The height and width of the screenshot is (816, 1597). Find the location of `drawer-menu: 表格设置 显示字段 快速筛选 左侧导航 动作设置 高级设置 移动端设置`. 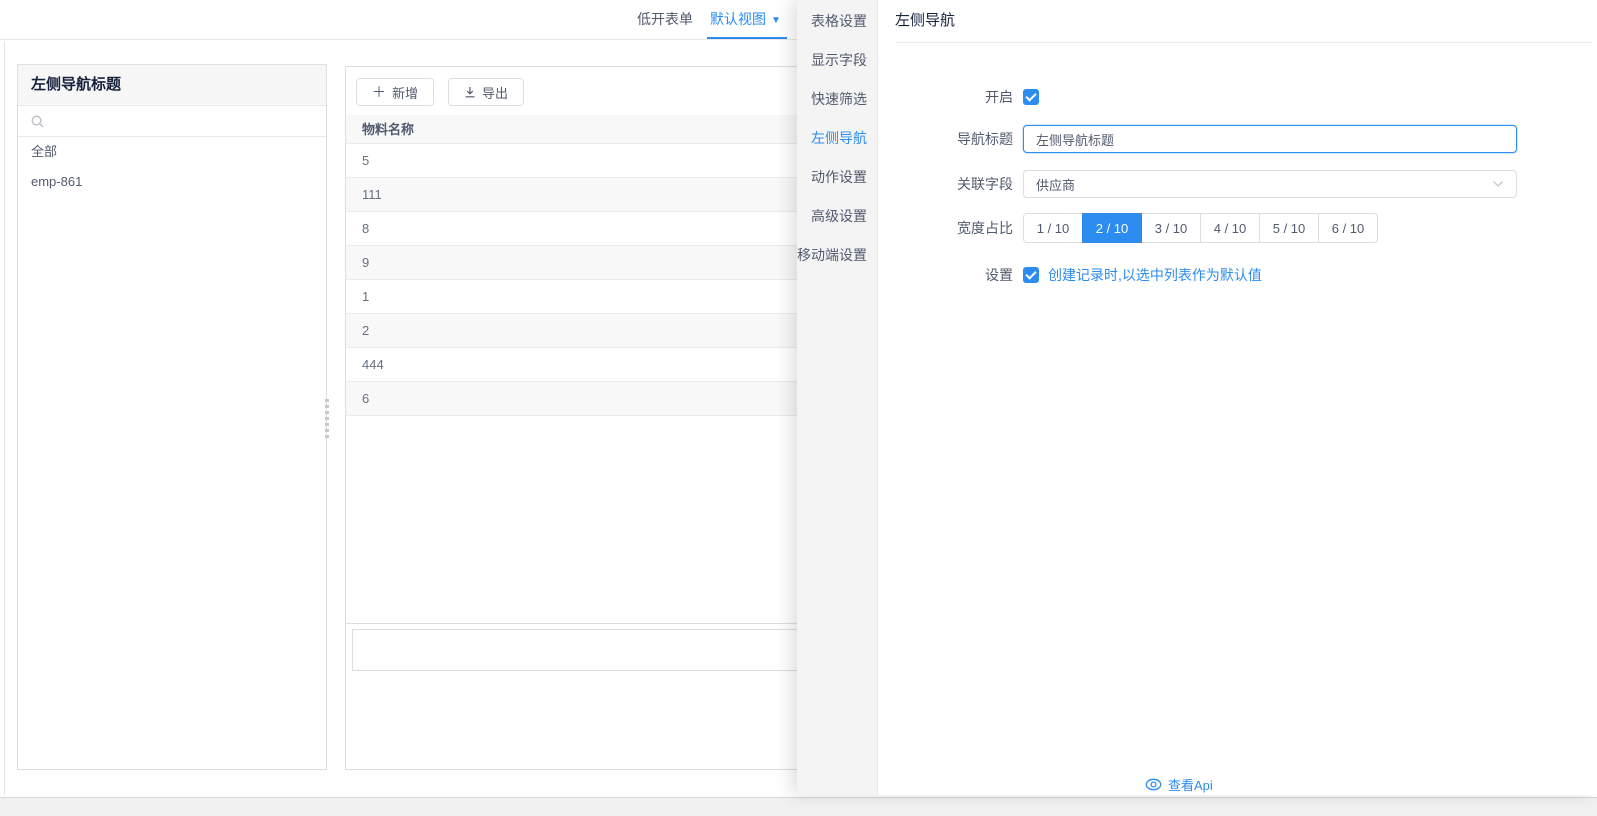

drawer-menu: 表格设置 显示字段 快速筛选 左侧导航 动作设置 高级设置 移动端设置 is located at coordinates (837, 397).